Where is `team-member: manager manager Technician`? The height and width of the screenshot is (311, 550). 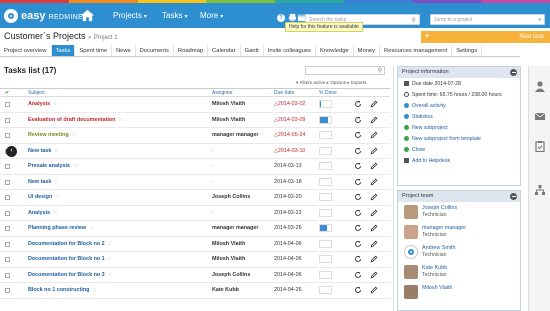 team-member: manager manager Technician is located at coordinates (459, 232).